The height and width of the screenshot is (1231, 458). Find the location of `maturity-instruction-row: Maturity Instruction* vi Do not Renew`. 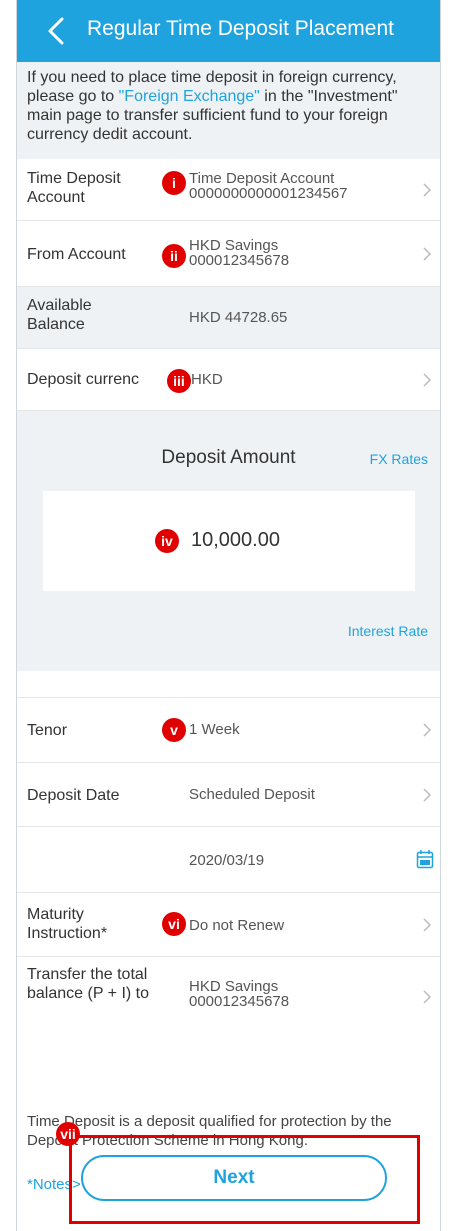

maturity-instruction-row: Maturity Instruction* vi Do not Renew is located at coordinates (228, 925).